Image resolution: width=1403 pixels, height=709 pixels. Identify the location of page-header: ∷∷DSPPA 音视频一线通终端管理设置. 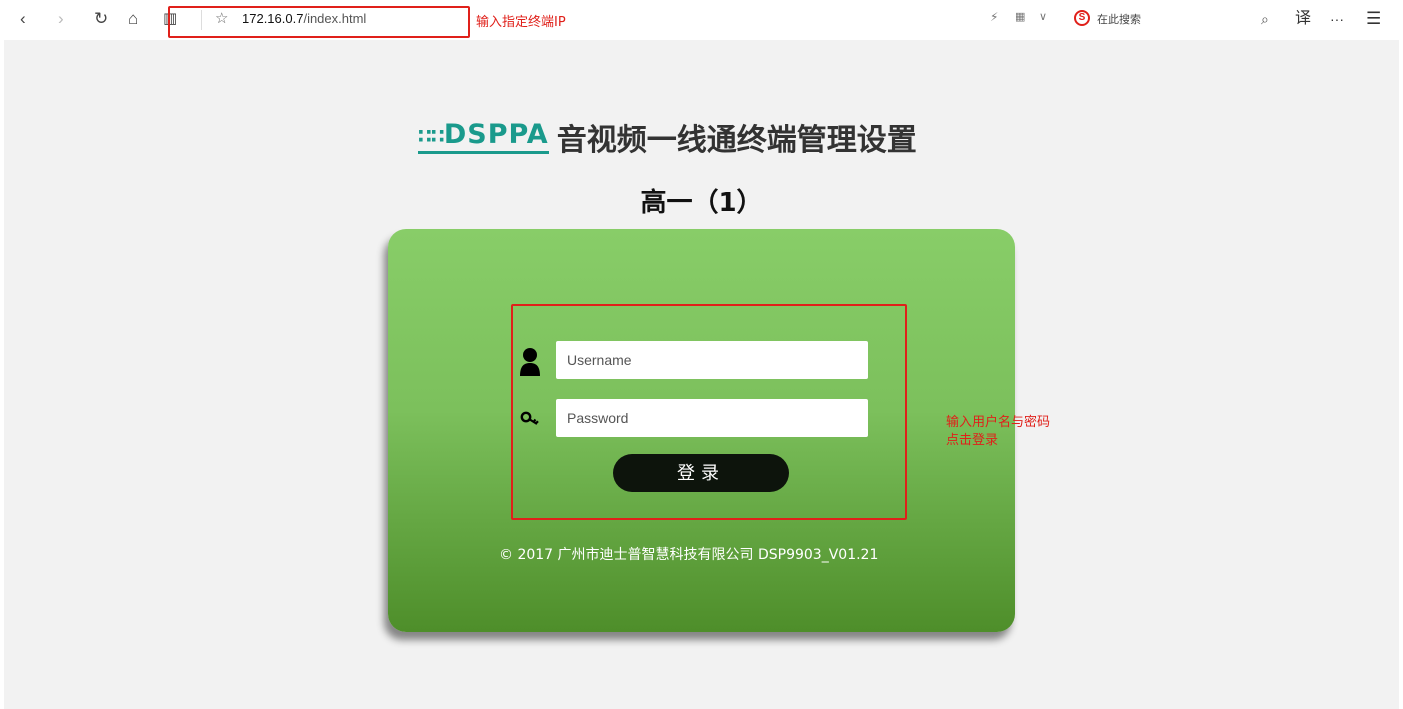
(667, 137).